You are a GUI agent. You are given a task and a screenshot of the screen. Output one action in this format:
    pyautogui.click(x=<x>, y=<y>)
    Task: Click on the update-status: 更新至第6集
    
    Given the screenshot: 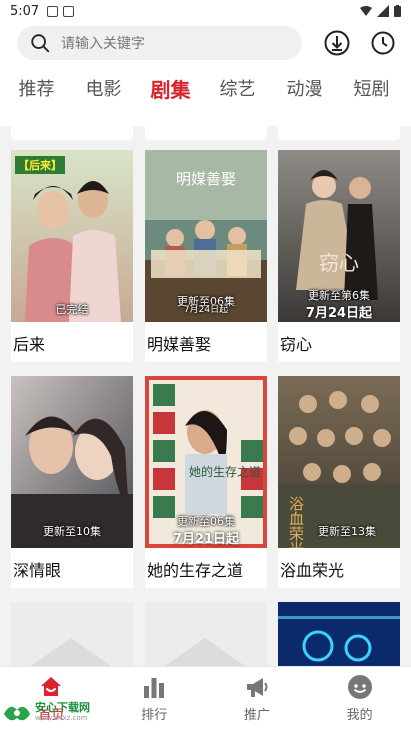 What is the action you would take?
    pyautogui.click(x=339, y=295)
    